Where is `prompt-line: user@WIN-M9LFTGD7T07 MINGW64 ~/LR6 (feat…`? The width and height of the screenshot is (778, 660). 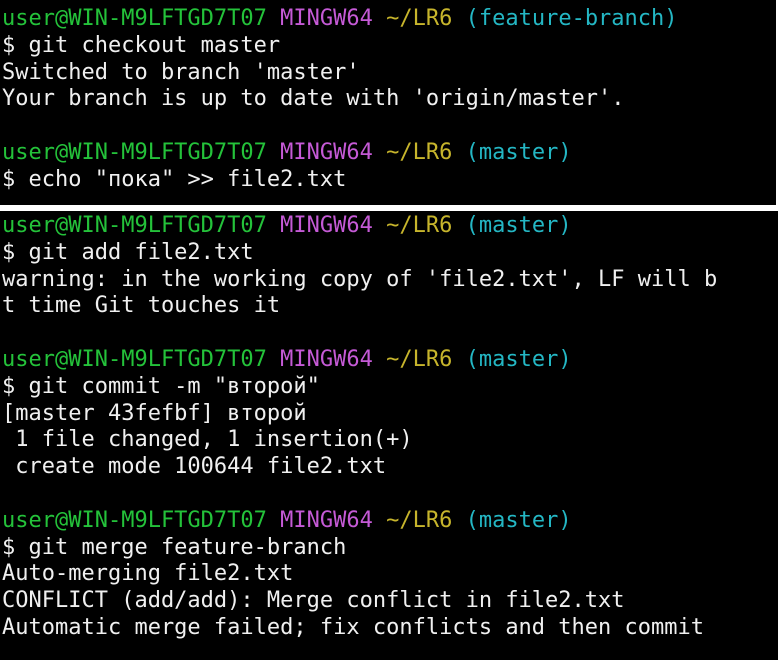
prompt-line: user@WIN-M9LFTGD7T07 MINGW64 ~/LR6 (feat… is located at coordinates (388, 19).